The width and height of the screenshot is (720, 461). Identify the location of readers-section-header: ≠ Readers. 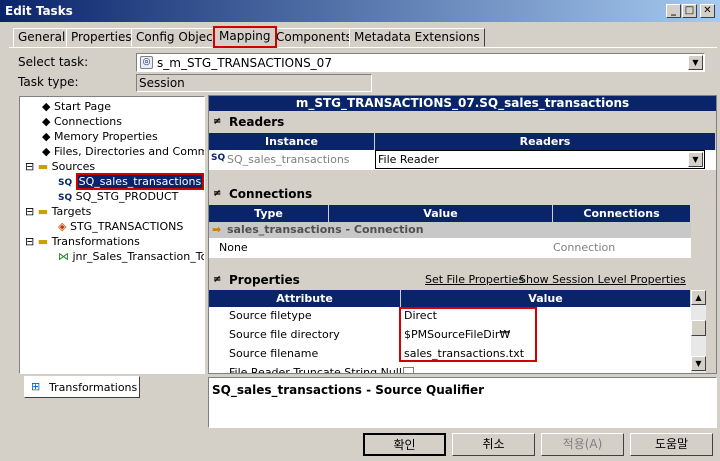
(462, 122).